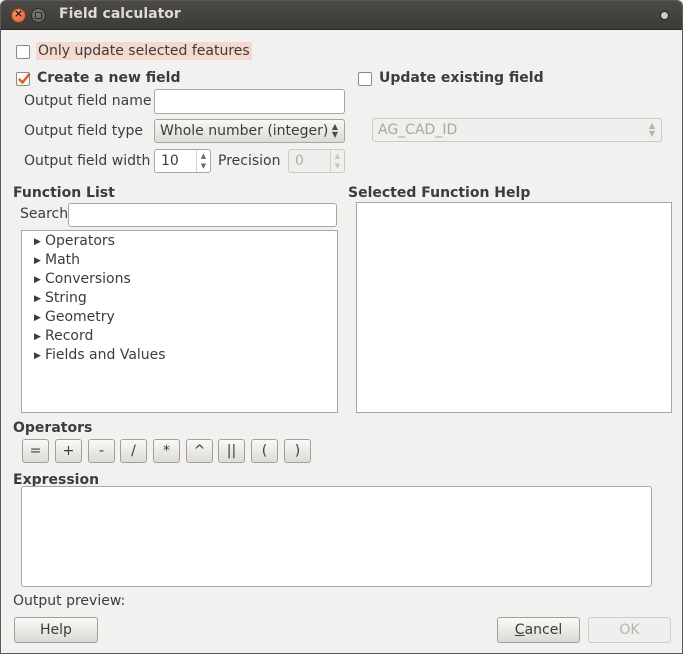  I want to click on tree-item-math: ▶ Math, so click(57, 260).